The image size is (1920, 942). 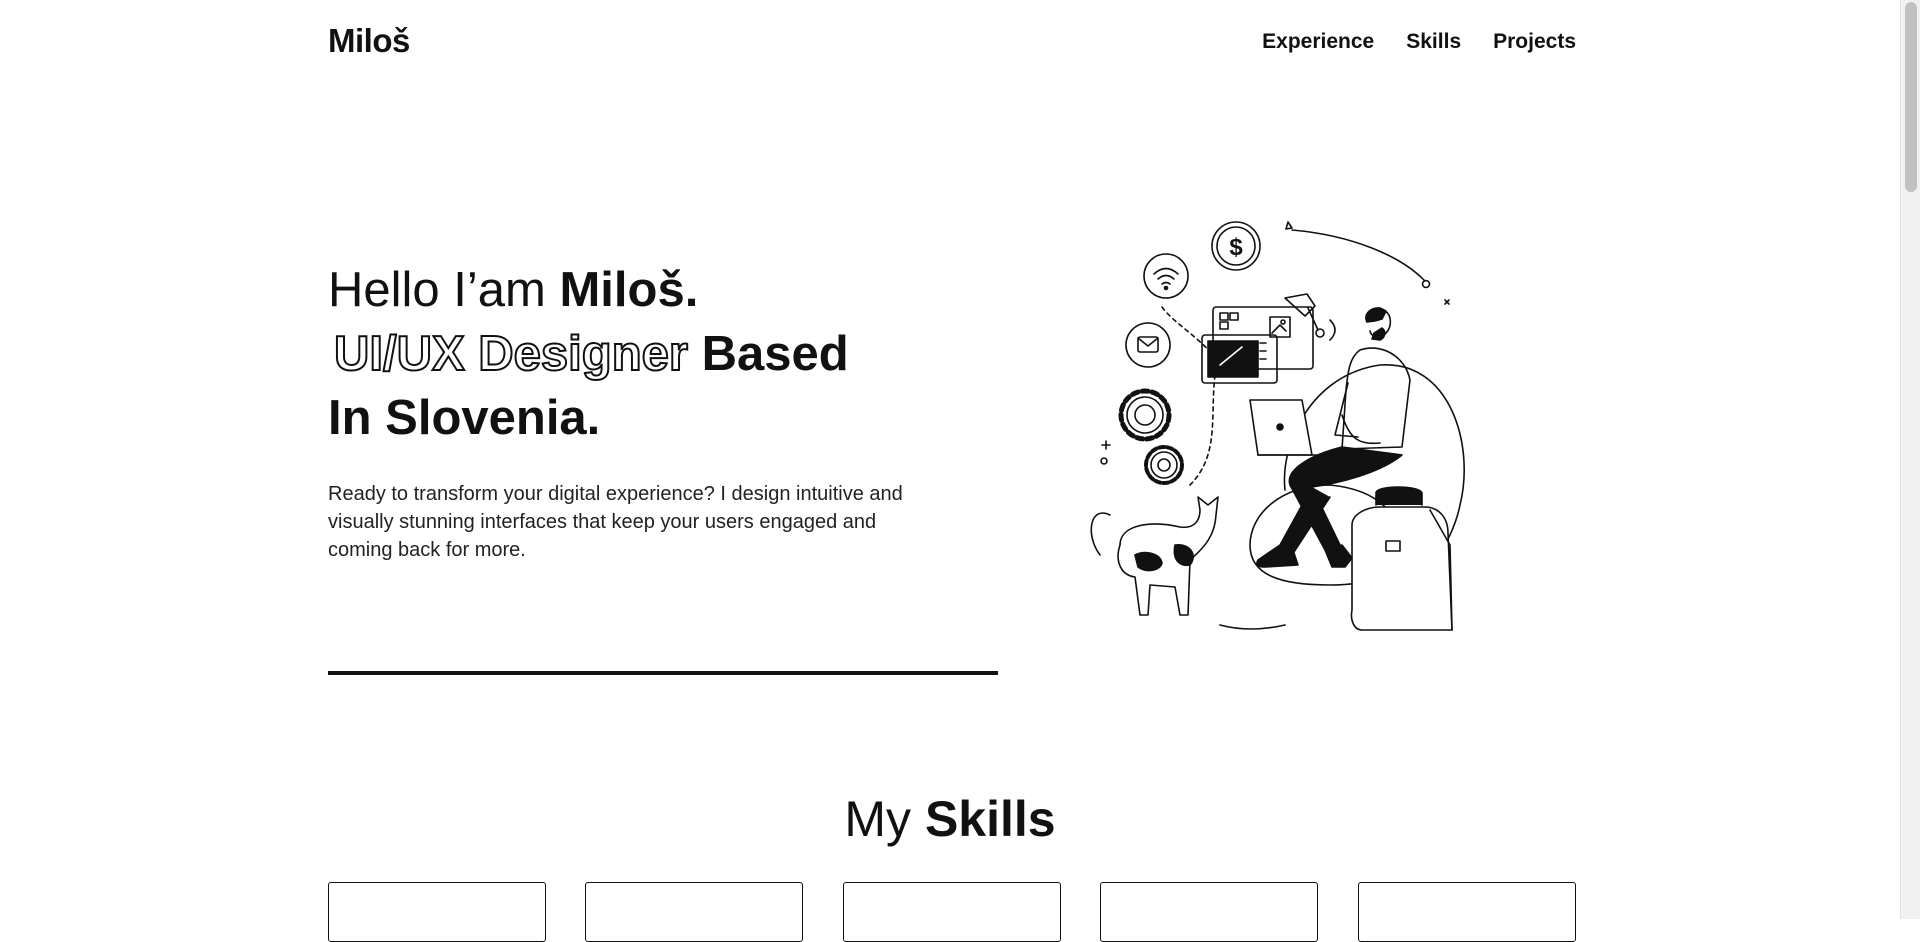 I want to click on vertical-scrollbar, so click(x=1910, y=459).